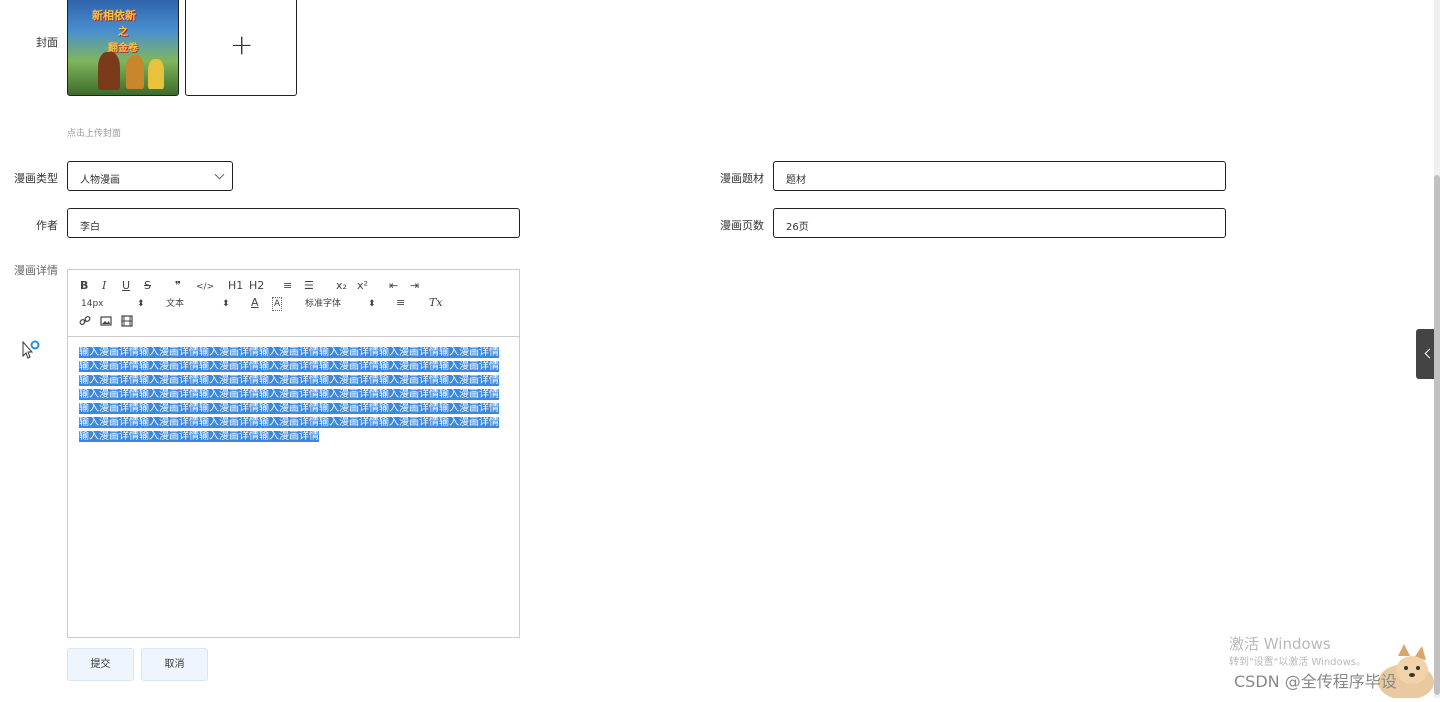 This screenshot has width=1440, height=702. What do you see at coordinates (414, 286) in the screenshot?
I see `indent-button: ⇥` at bounding box center [414, 286].